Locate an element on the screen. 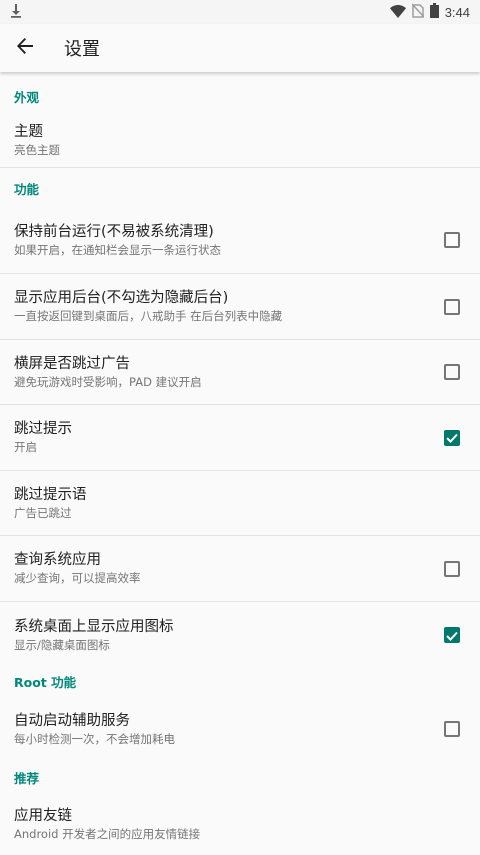  pref-summary: 减少查询，可以提高效率 is located at coordinates (77, 578).